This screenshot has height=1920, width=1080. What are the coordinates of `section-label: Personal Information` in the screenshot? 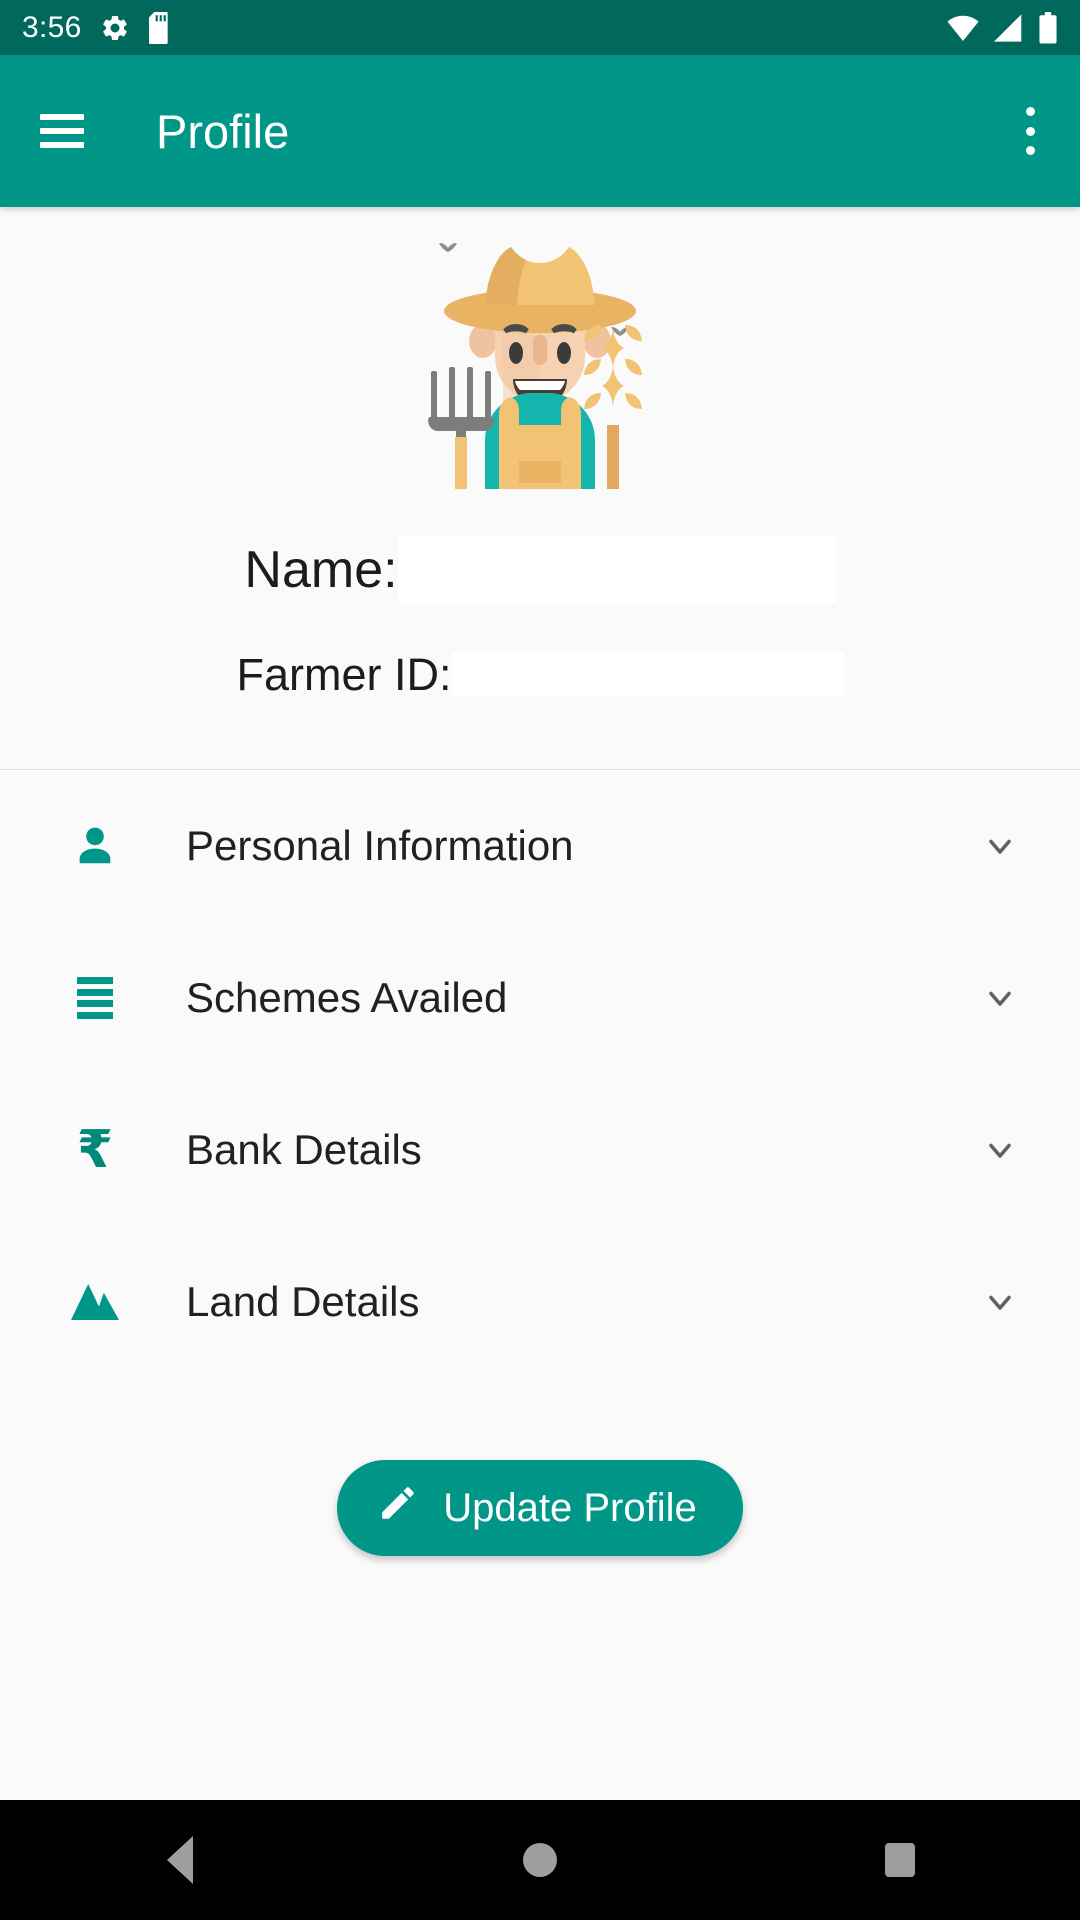 It's located at (380, 845).